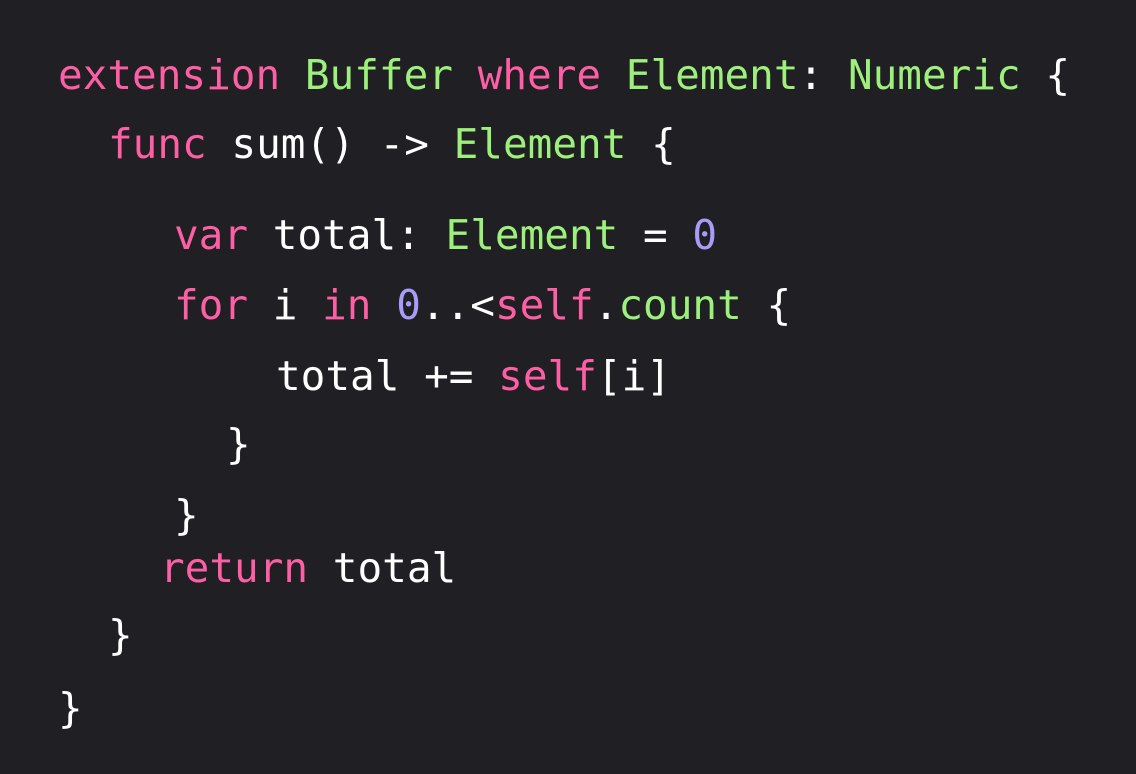  I want to click on code-line: func sum() -> Element {, so click(392, 144).